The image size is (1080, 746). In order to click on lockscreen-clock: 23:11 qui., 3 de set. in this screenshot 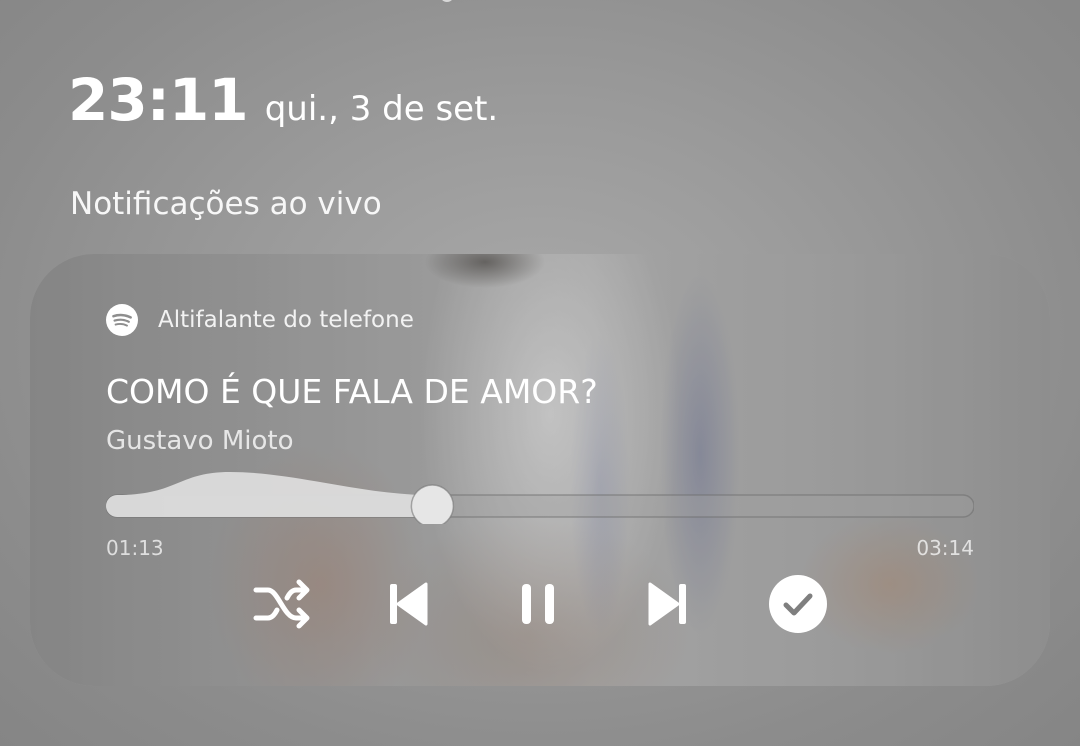, I will do `click(283, 100)`.